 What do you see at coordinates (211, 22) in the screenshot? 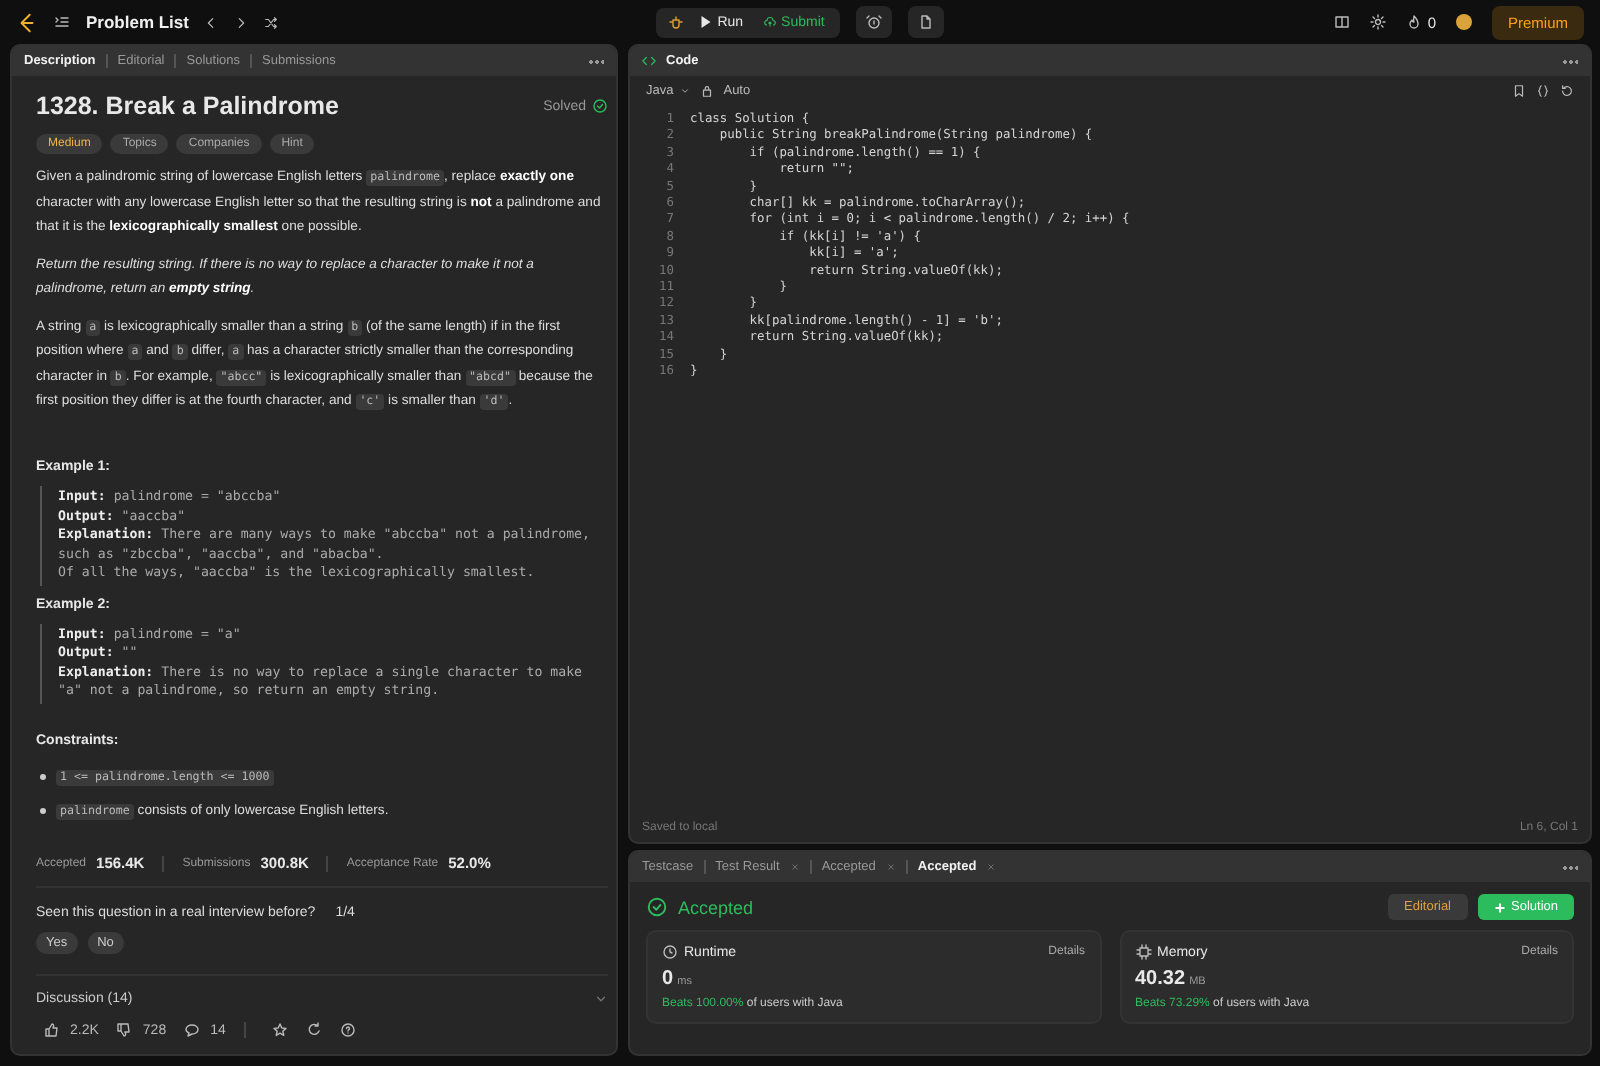
I see `prev-icon` at bounding box center [211, 22].